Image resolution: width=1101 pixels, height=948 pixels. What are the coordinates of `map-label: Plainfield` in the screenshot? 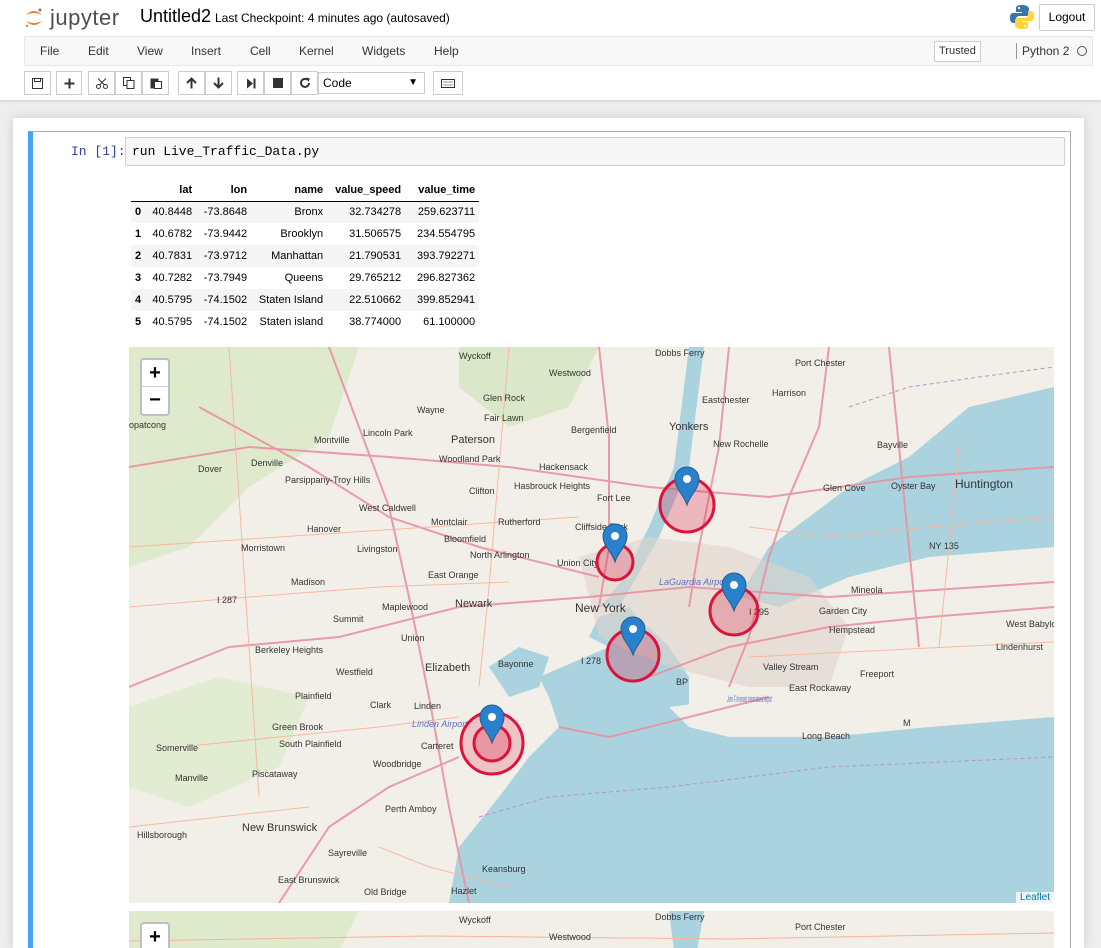 It's located at (313, 696).